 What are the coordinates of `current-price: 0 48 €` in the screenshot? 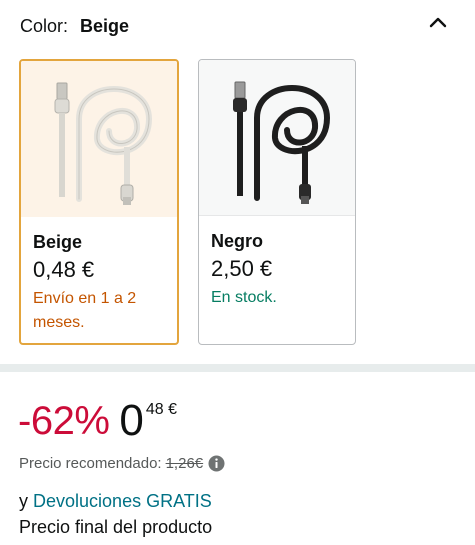 It's located at (148, 421).